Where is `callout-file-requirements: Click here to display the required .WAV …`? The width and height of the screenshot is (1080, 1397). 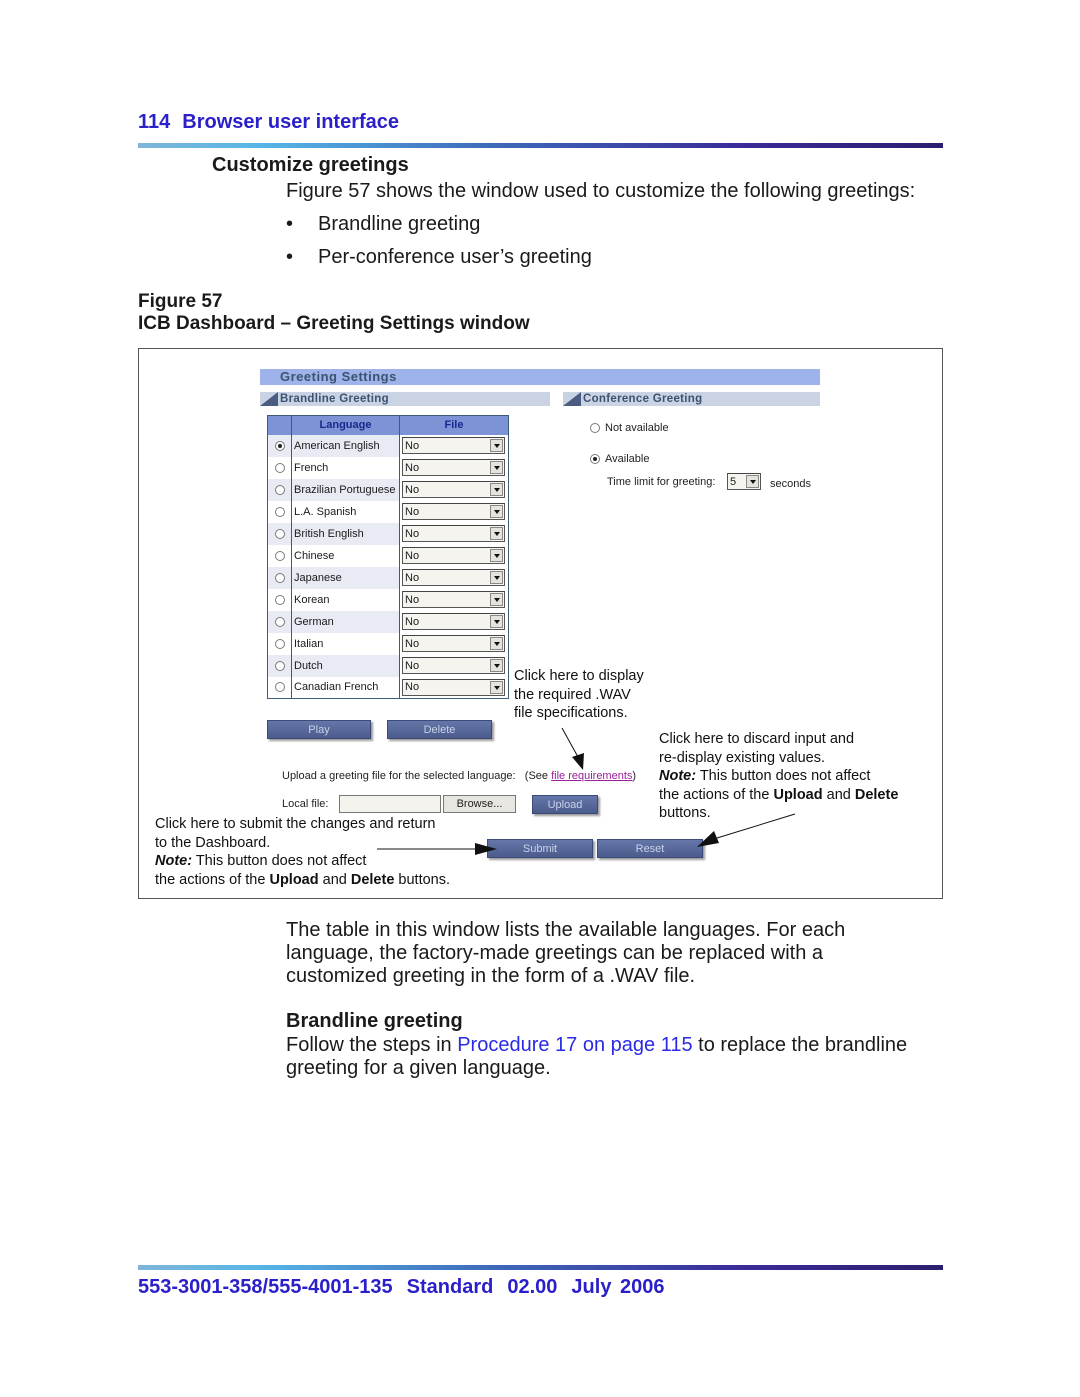
callout-file-requirements: Click here to display the required .WAV … is located at coordinates (579, 694).